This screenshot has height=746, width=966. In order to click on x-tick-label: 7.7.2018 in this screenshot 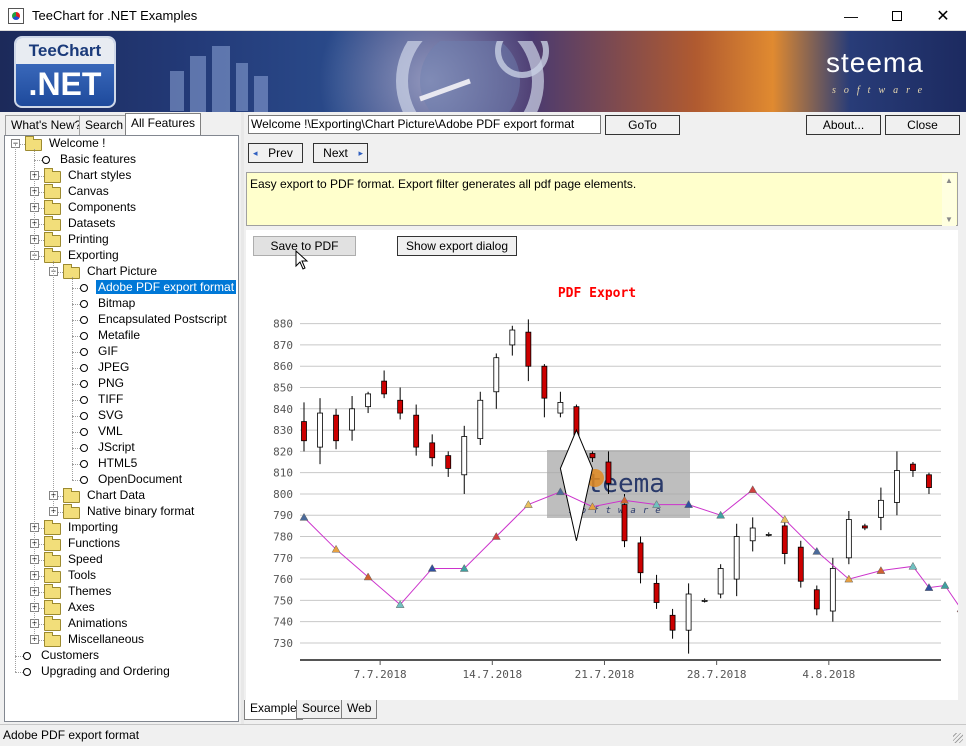, I will do `click(380, 674)`.